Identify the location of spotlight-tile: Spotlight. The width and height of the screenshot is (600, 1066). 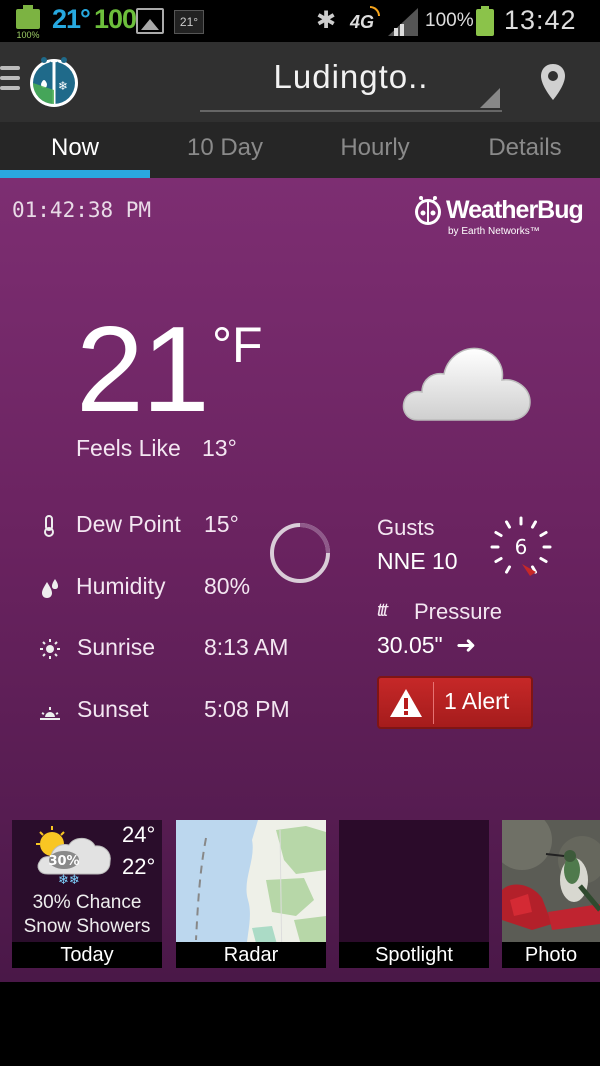
(414, 894).